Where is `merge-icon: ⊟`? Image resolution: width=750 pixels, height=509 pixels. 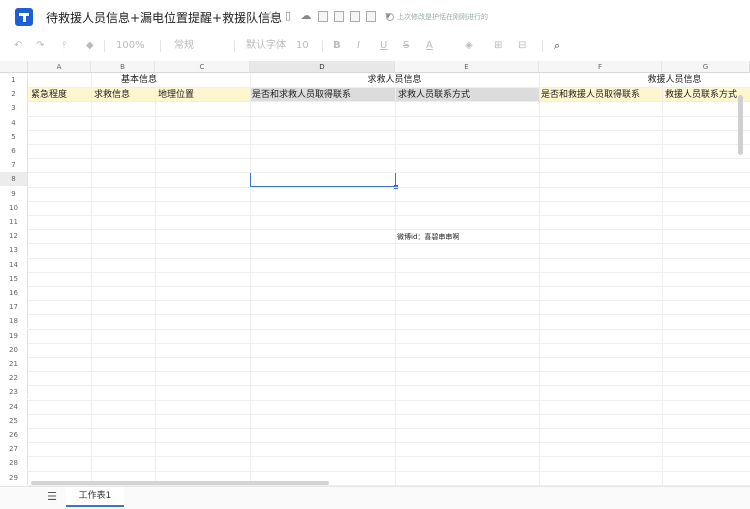 merge-icon: ⊟ is located at coordinates (522, 46).